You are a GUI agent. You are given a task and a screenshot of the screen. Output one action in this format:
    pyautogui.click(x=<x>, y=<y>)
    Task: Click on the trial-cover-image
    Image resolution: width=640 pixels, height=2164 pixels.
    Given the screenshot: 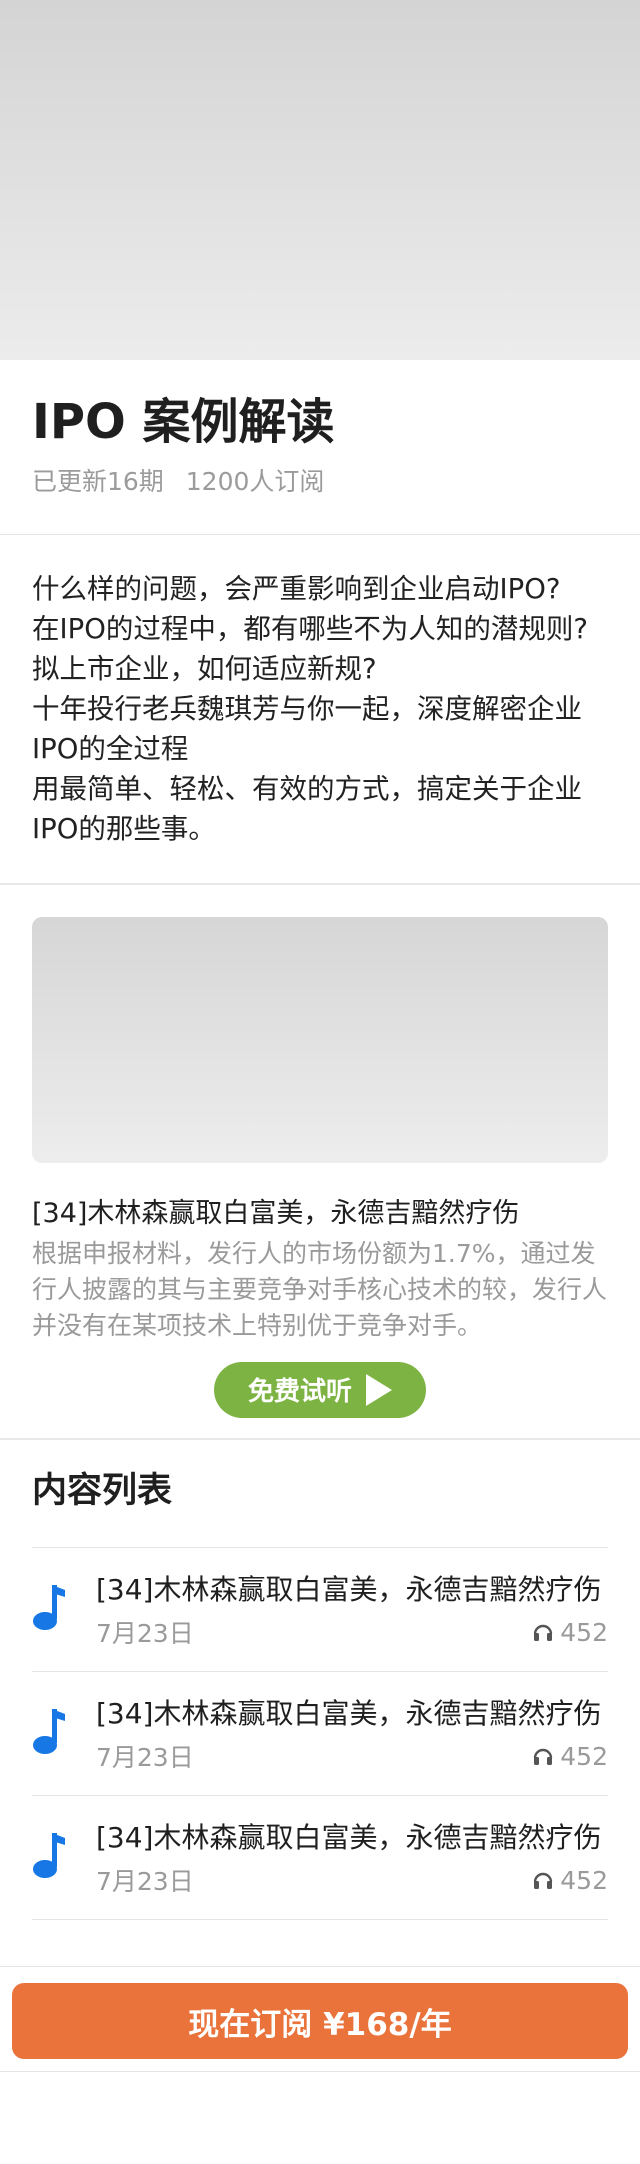 What is the action you would take?
    pyautogui.click(x=320, y=1039)
    